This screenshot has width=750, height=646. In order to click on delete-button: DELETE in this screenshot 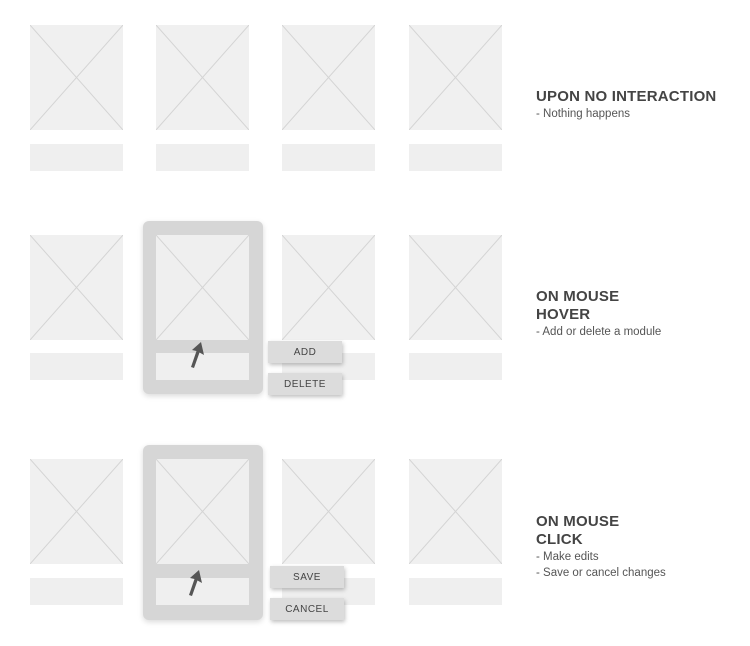, I will do `click(305, 384)`.